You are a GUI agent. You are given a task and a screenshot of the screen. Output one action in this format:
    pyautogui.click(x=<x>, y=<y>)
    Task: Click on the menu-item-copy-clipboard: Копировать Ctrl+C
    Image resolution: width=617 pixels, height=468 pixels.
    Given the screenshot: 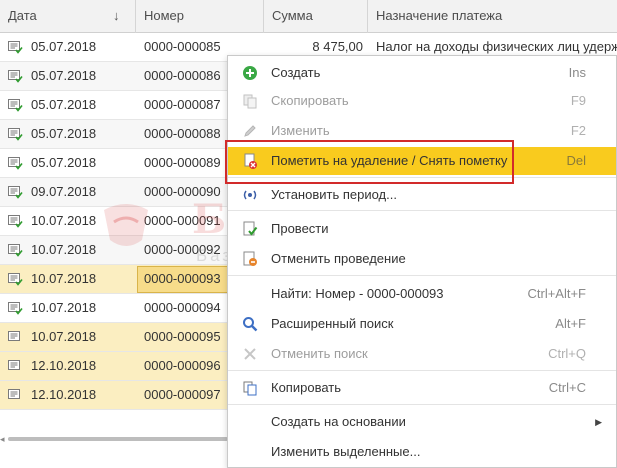 What is the action you would take?
    pyautogui.click(x=422, y=388)
    